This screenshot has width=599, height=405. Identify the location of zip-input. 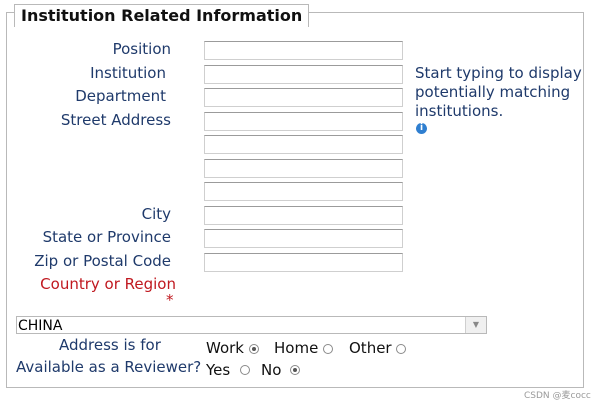
(303, 262).